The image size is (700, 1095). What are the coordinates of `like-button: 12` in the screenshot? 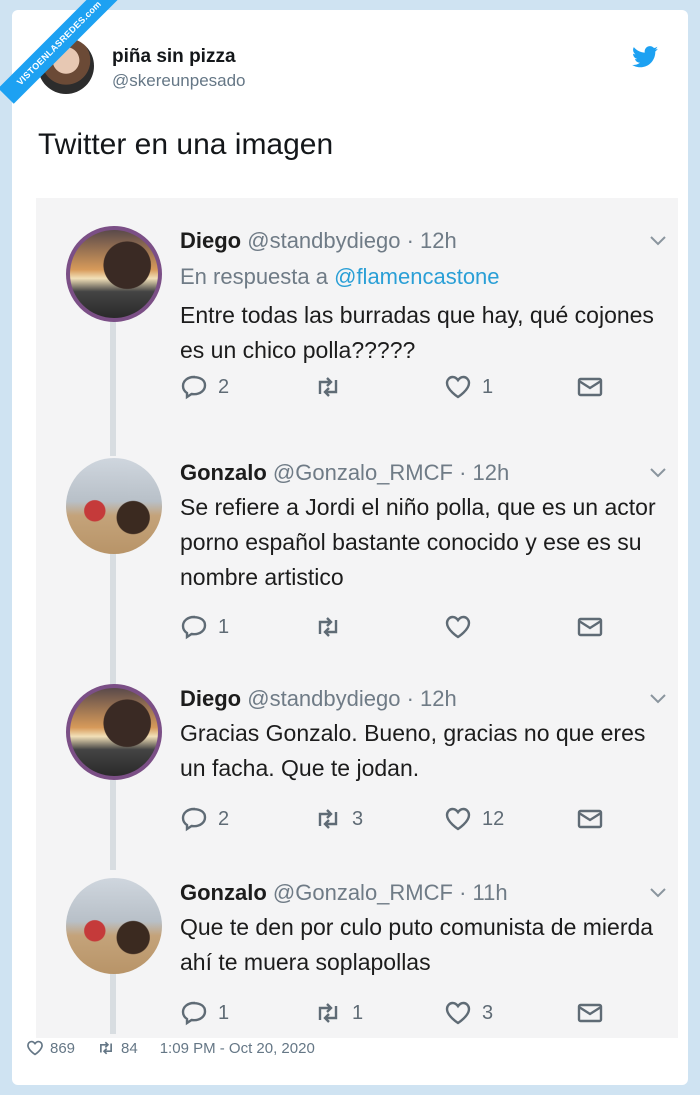 It's located at (474, 819).